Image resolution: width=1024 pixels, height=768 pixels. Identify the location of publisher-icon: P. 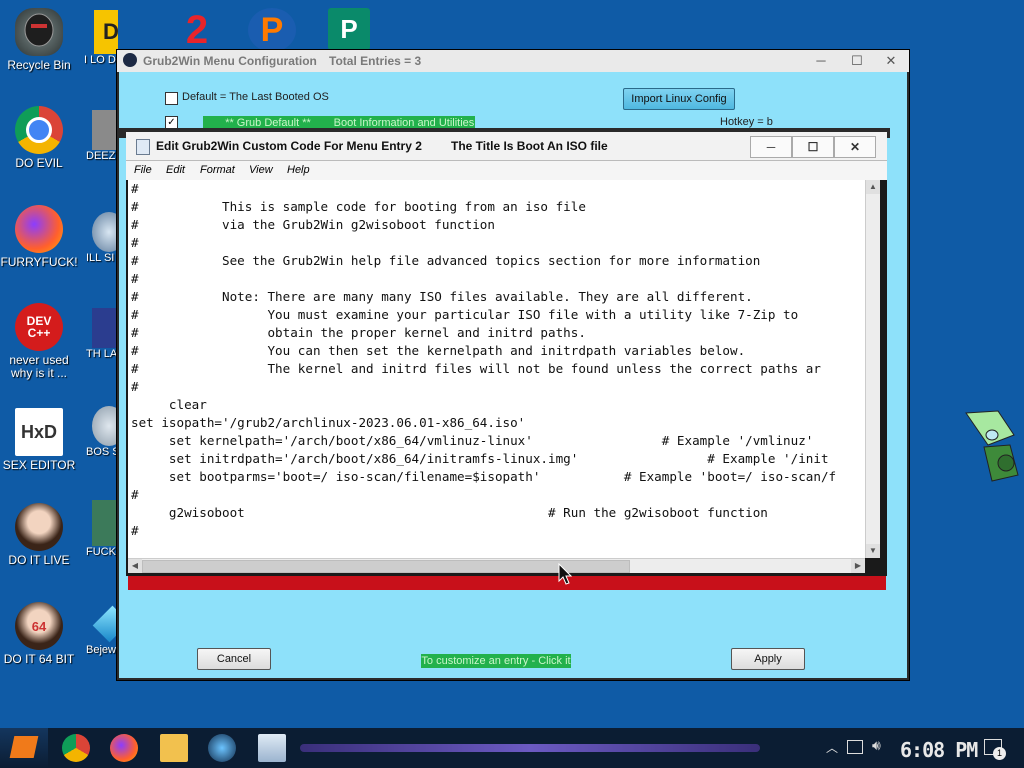
(349, 29).